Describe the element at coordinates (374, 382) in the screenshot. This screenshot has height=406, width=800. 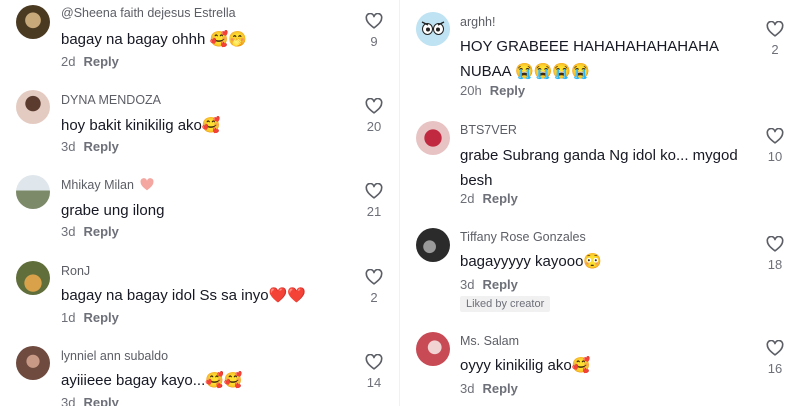
I see `like-count: 14` at that location.